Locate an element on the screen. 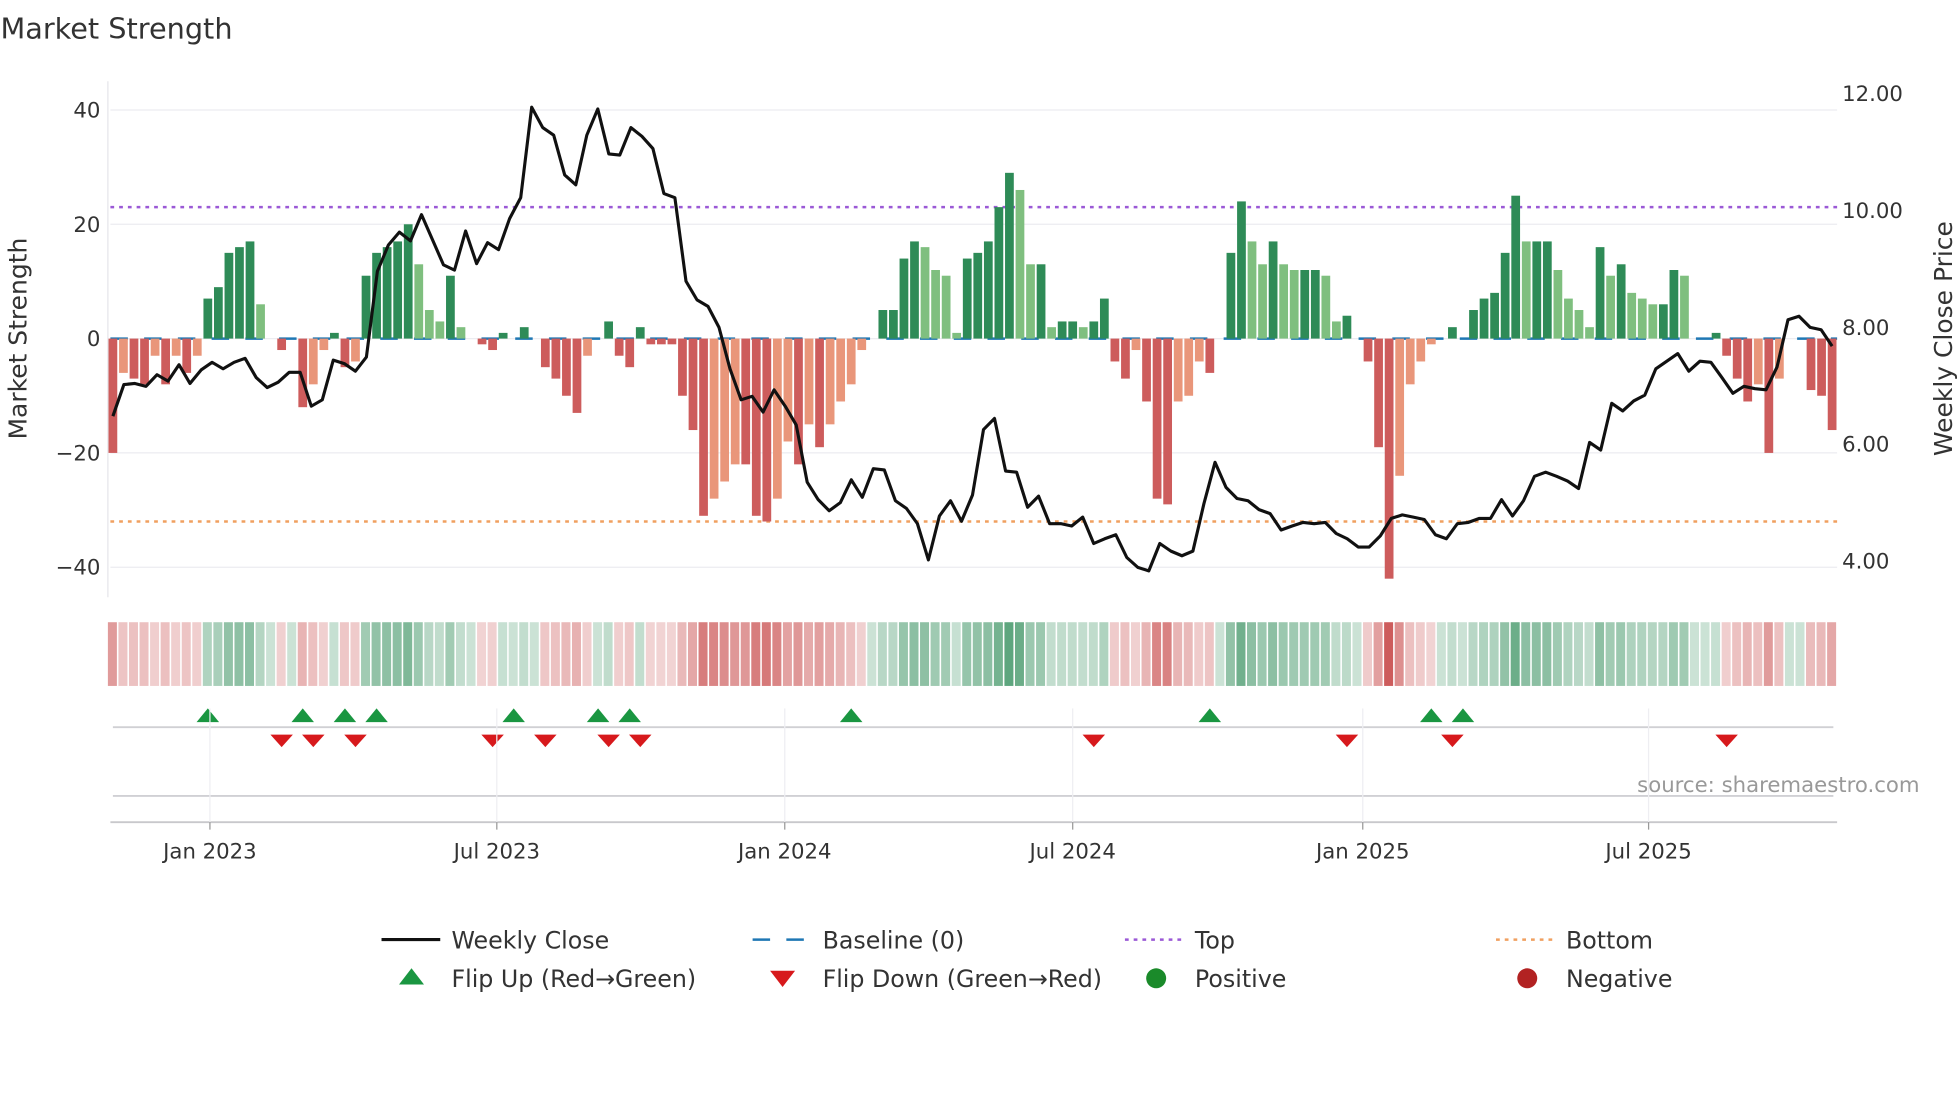 The width and height of the screenshot is (1960, 1102). legend-label: Baseline (0) is located at coordinates (894, 940).